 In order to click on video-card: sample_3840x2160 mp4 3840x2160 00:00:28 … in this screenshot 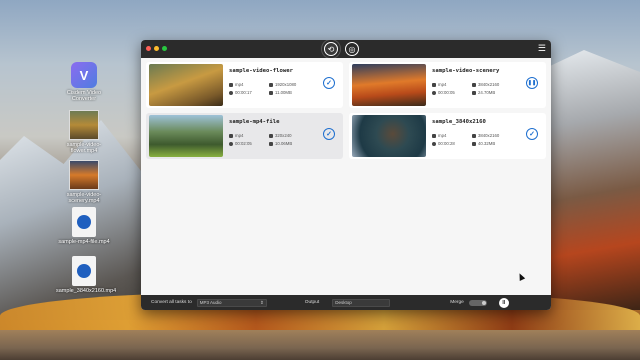, I will do `click(447, 136)`.